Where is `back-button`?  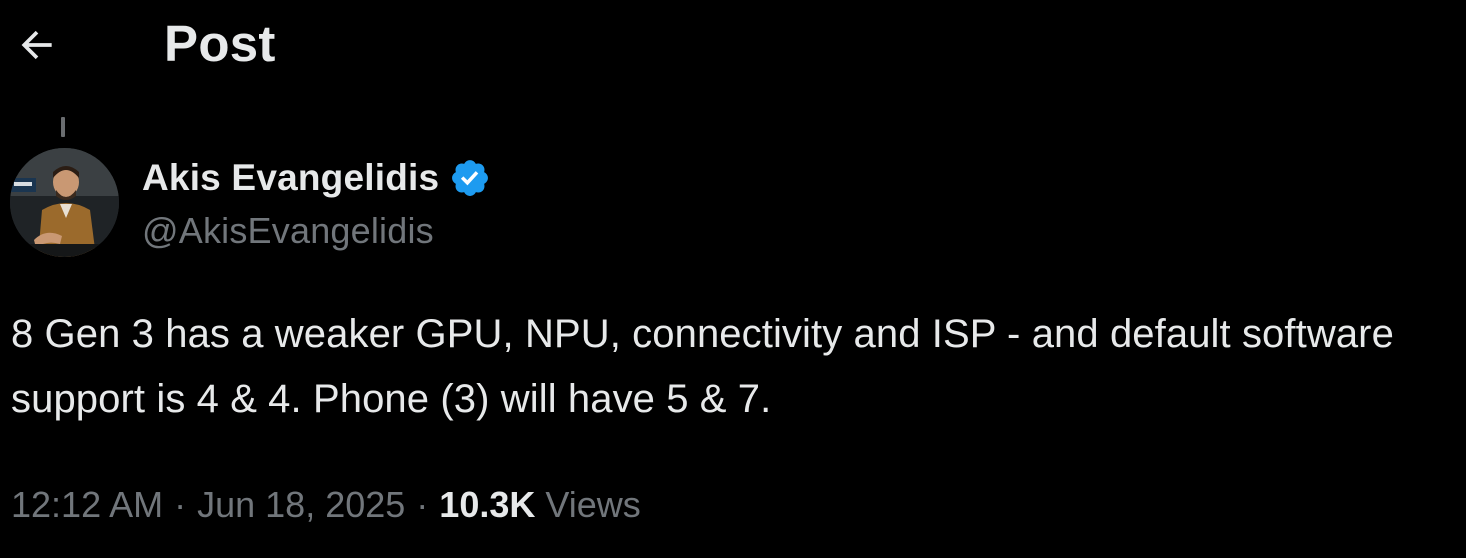 back-button is located at coordinates (37, 45).